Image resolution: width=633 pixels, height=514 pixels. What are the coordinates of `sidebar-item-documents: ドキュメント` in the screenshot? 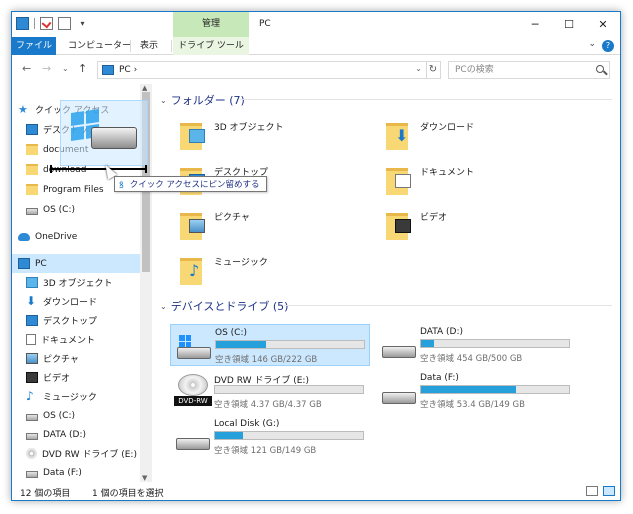 It's located at (89, 339).